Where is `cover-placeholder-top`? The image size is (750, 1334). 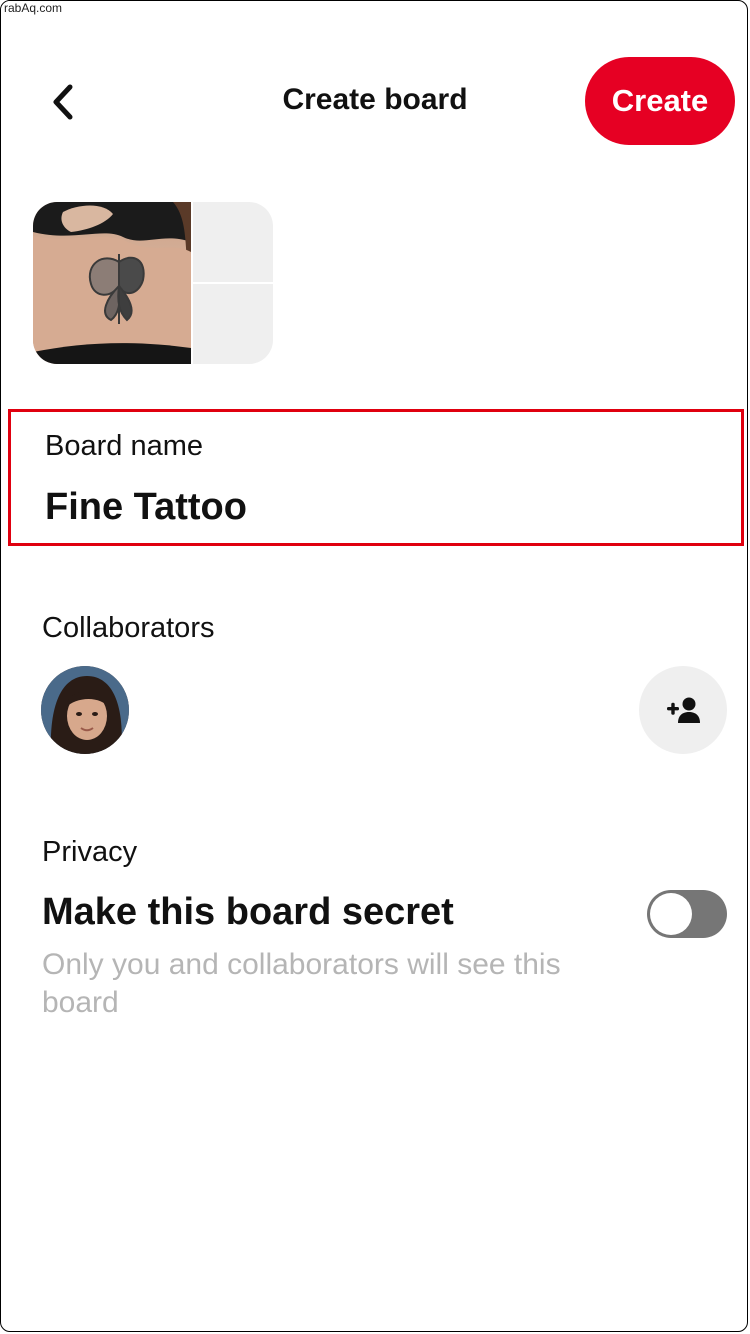
cover-placeholder-top is located at coordinates (233, 242).